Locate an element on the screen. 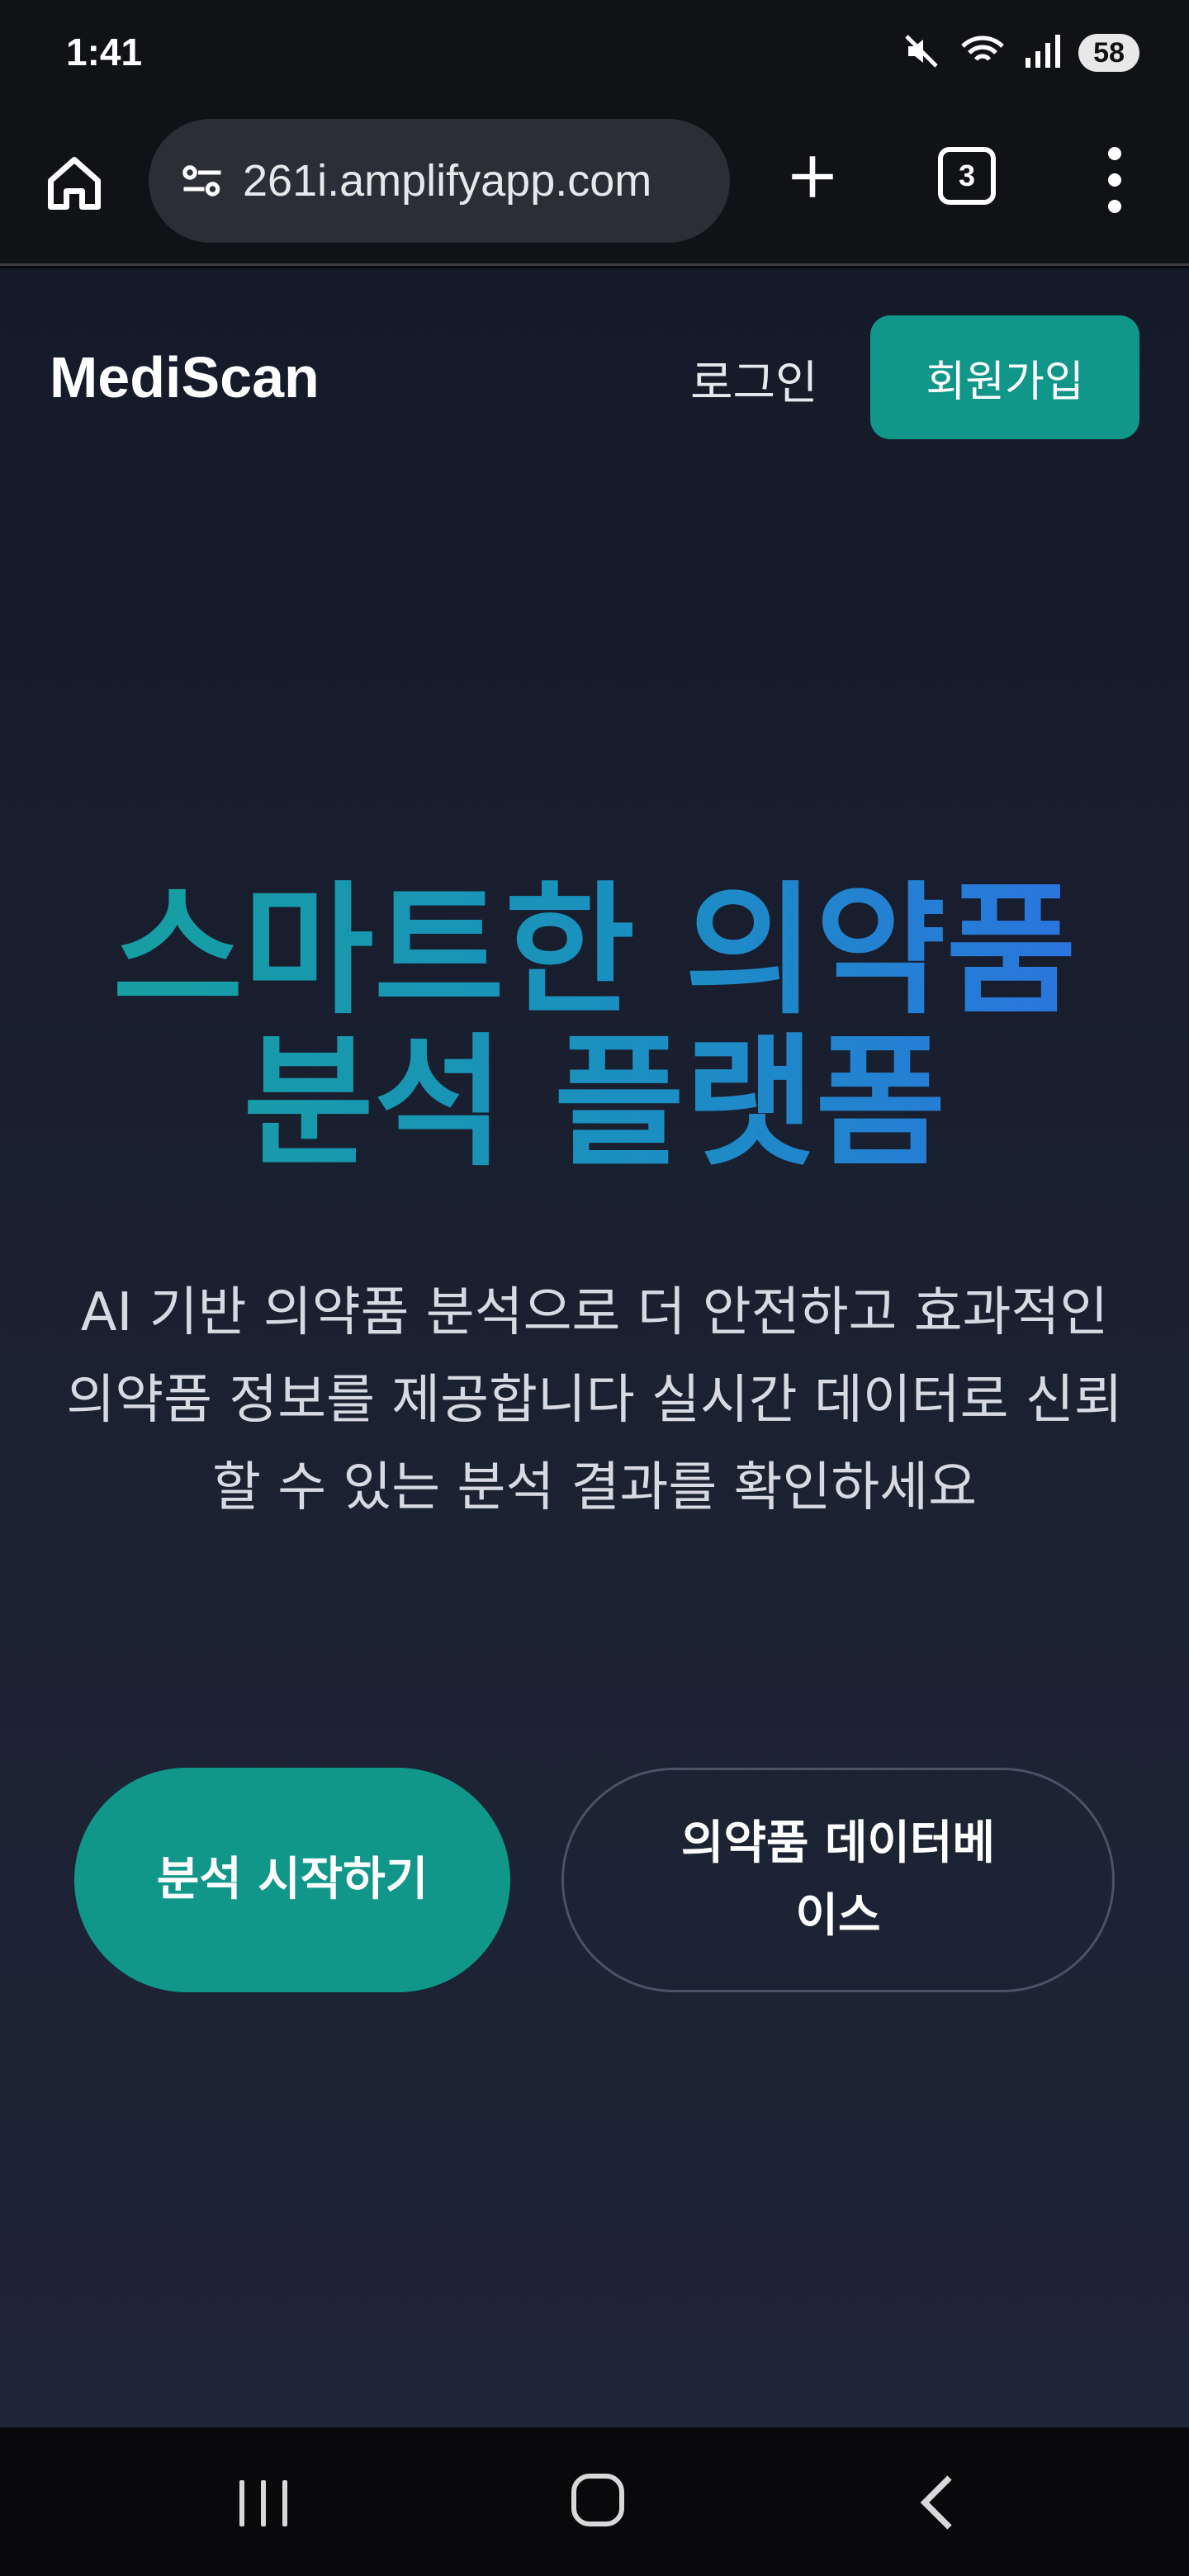 The image size is (1189, 2576). drug-database-button: 의약품 데이터베이스 is located at coordinates (838, 1880).